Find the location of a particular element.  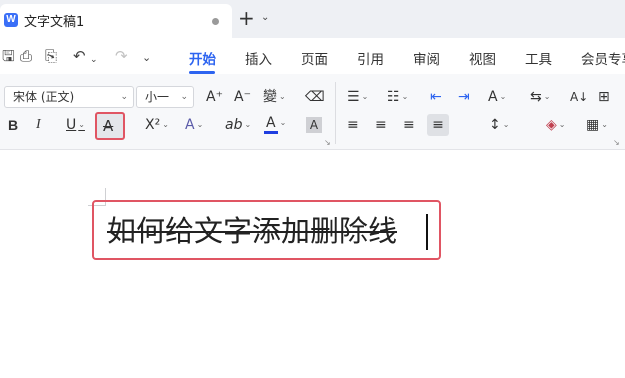

justify-button: ≡ is located at coordinates (438, 125).